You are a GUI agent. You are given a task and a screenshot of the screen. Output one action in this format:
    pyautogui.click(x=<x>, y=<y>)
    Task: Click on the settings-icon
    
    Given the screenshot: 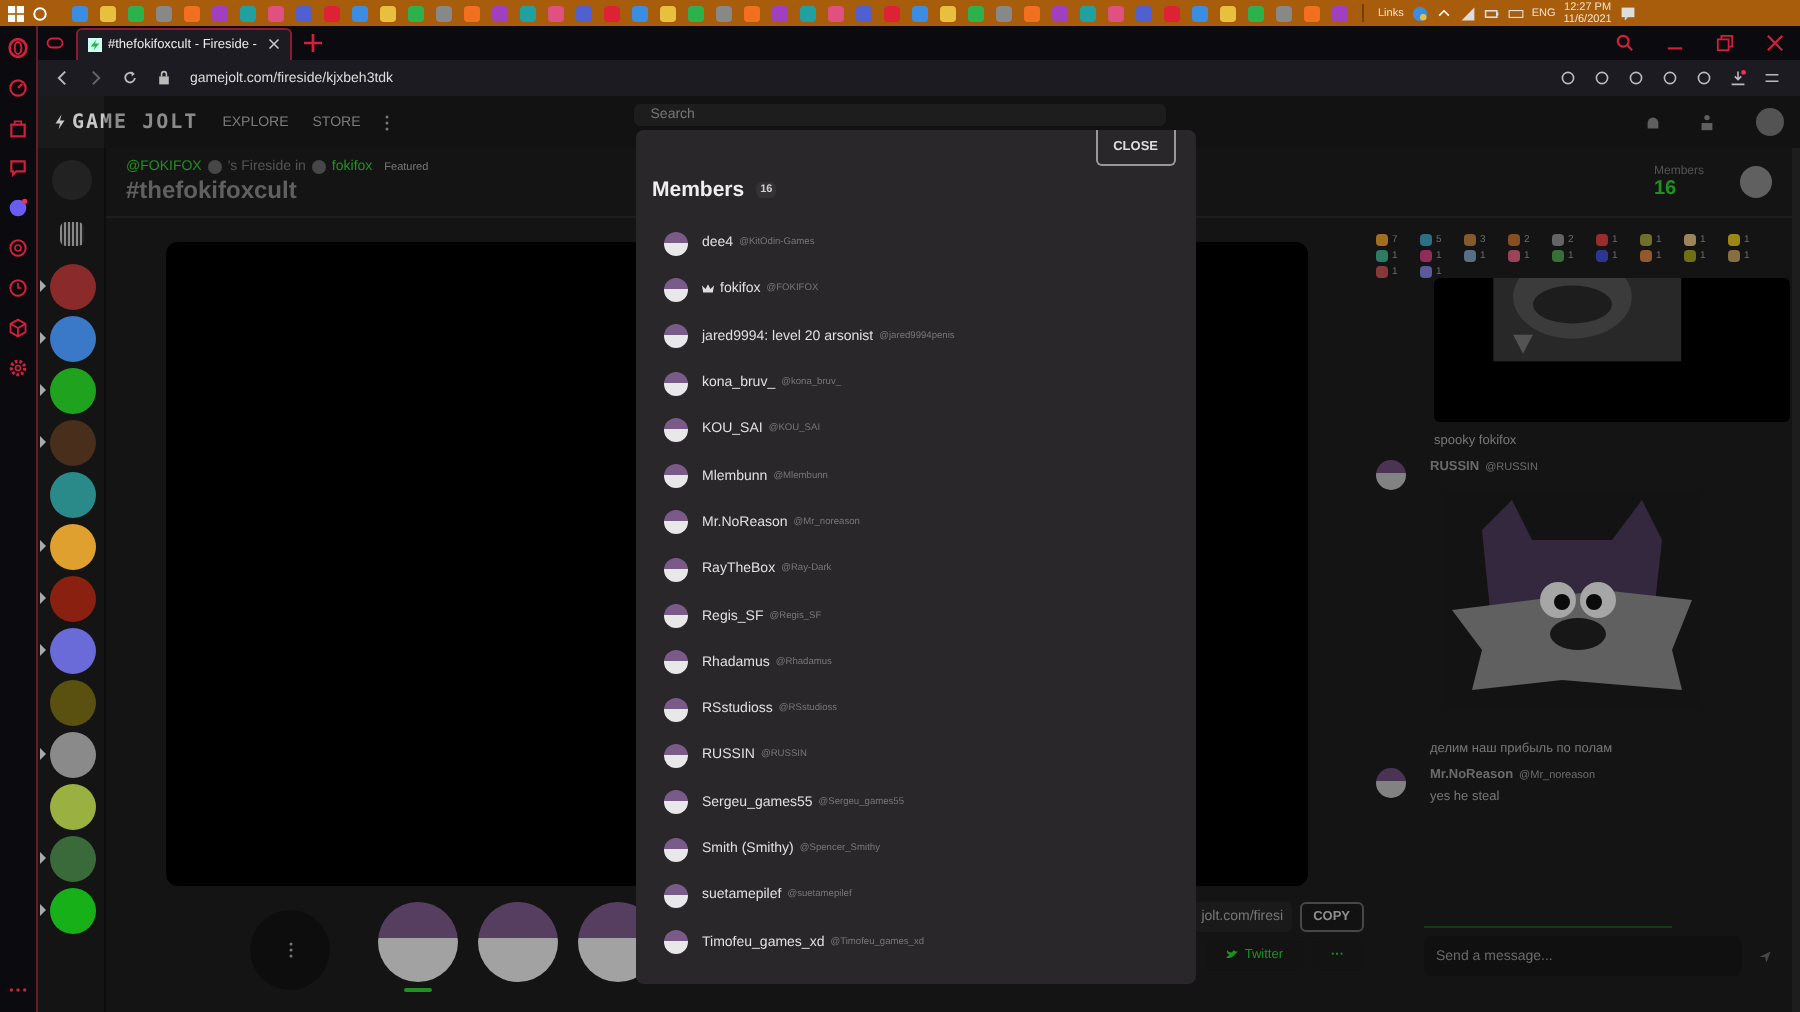 What is the action you would take?
    pyautogui.click(x=18, y=368)
    